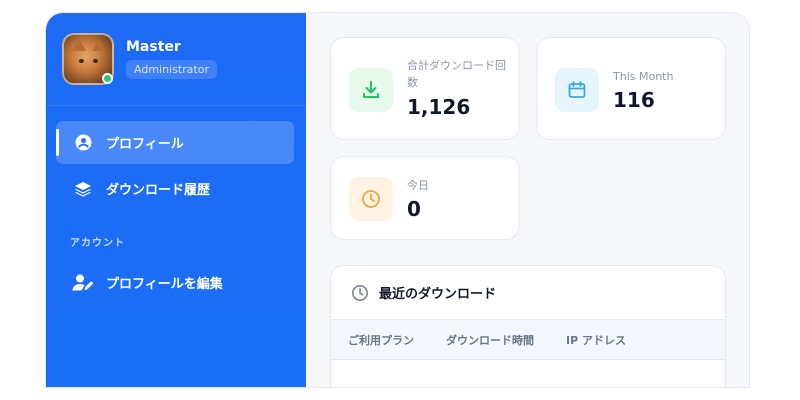  I want to click on stat-card-total: 合計ダウンロード回数 1,126, so click(425, 88).